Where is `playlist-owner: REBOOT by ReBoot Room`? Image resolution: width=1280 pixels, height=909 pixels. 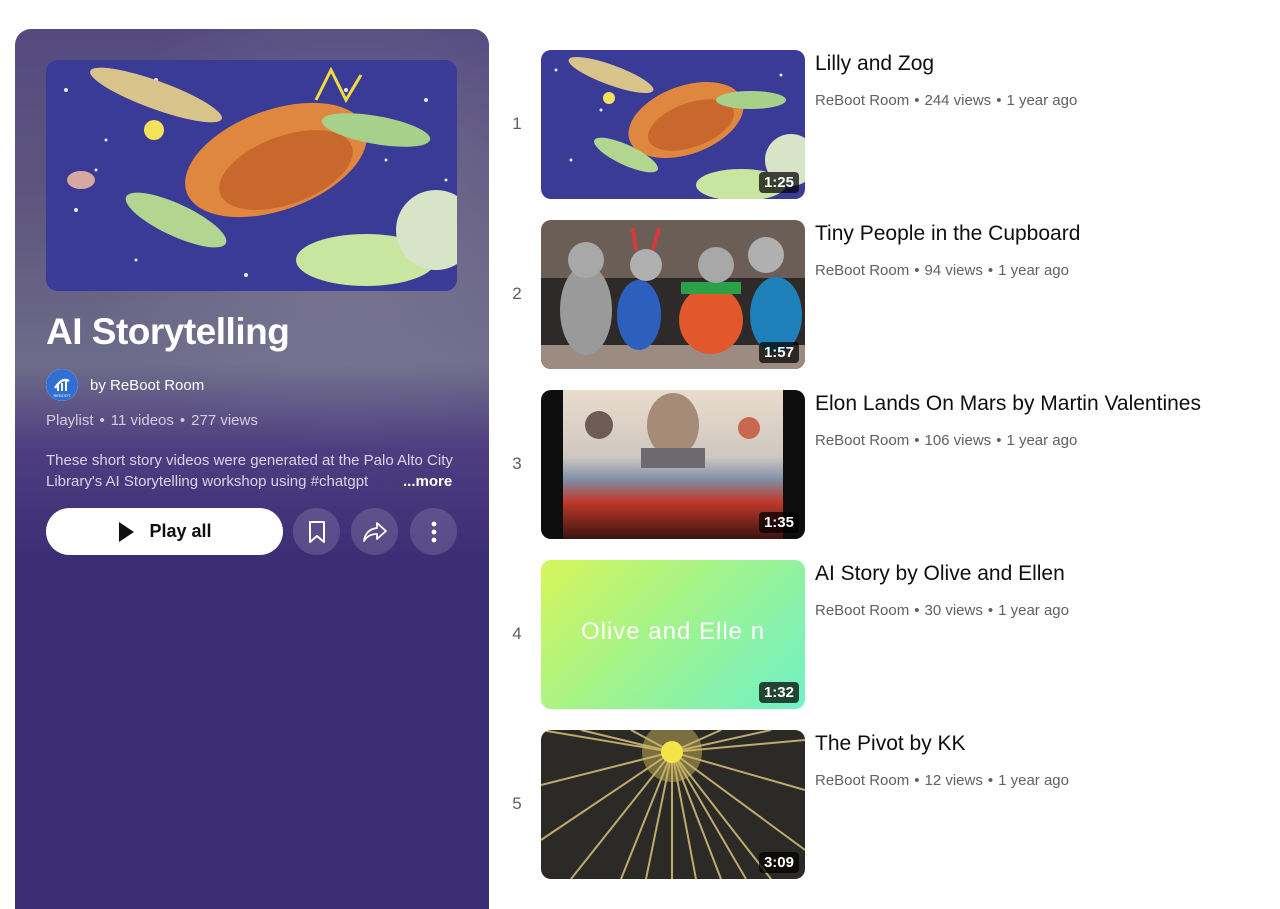
playlist-owner: REBOOT by ReBoot Room is located at coordinates (125, 385).